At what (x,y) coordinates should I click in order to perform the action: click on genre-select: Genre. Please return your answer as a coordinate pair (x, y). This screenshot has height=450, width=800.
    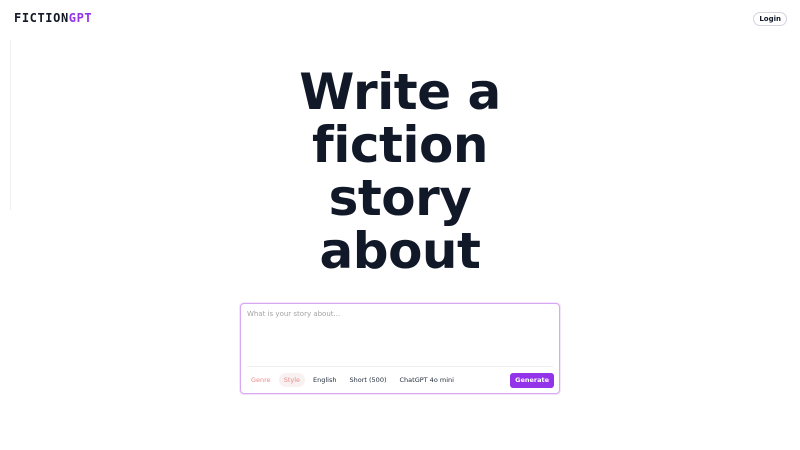
    Looking at the image, I should click on (261, 380).